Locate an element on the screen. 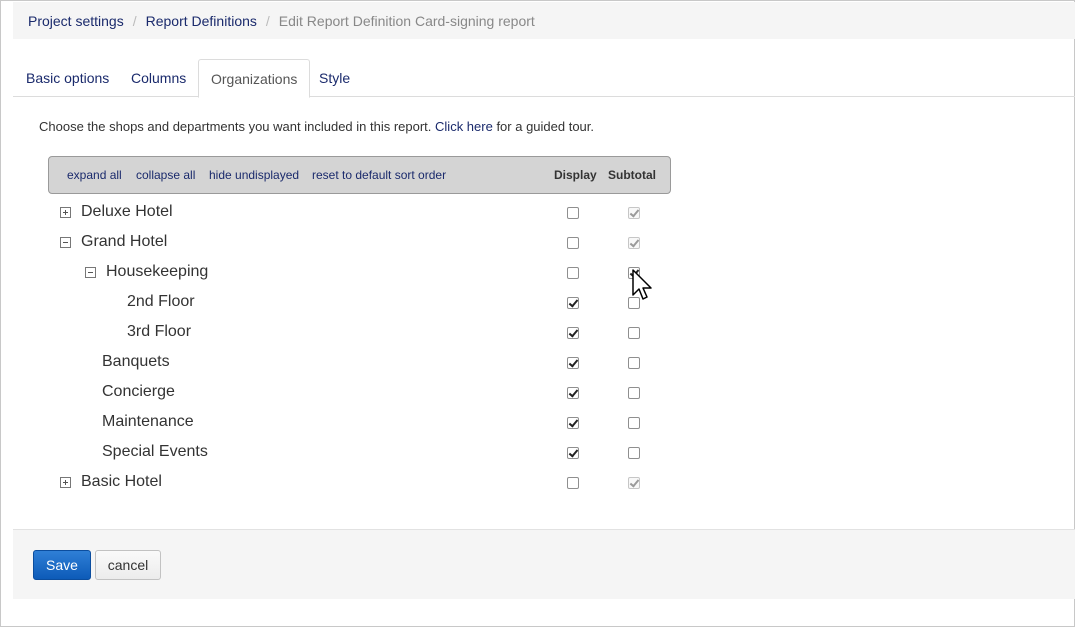  tree-node-label: 3rd Floor is located at coordinates (159, 331).